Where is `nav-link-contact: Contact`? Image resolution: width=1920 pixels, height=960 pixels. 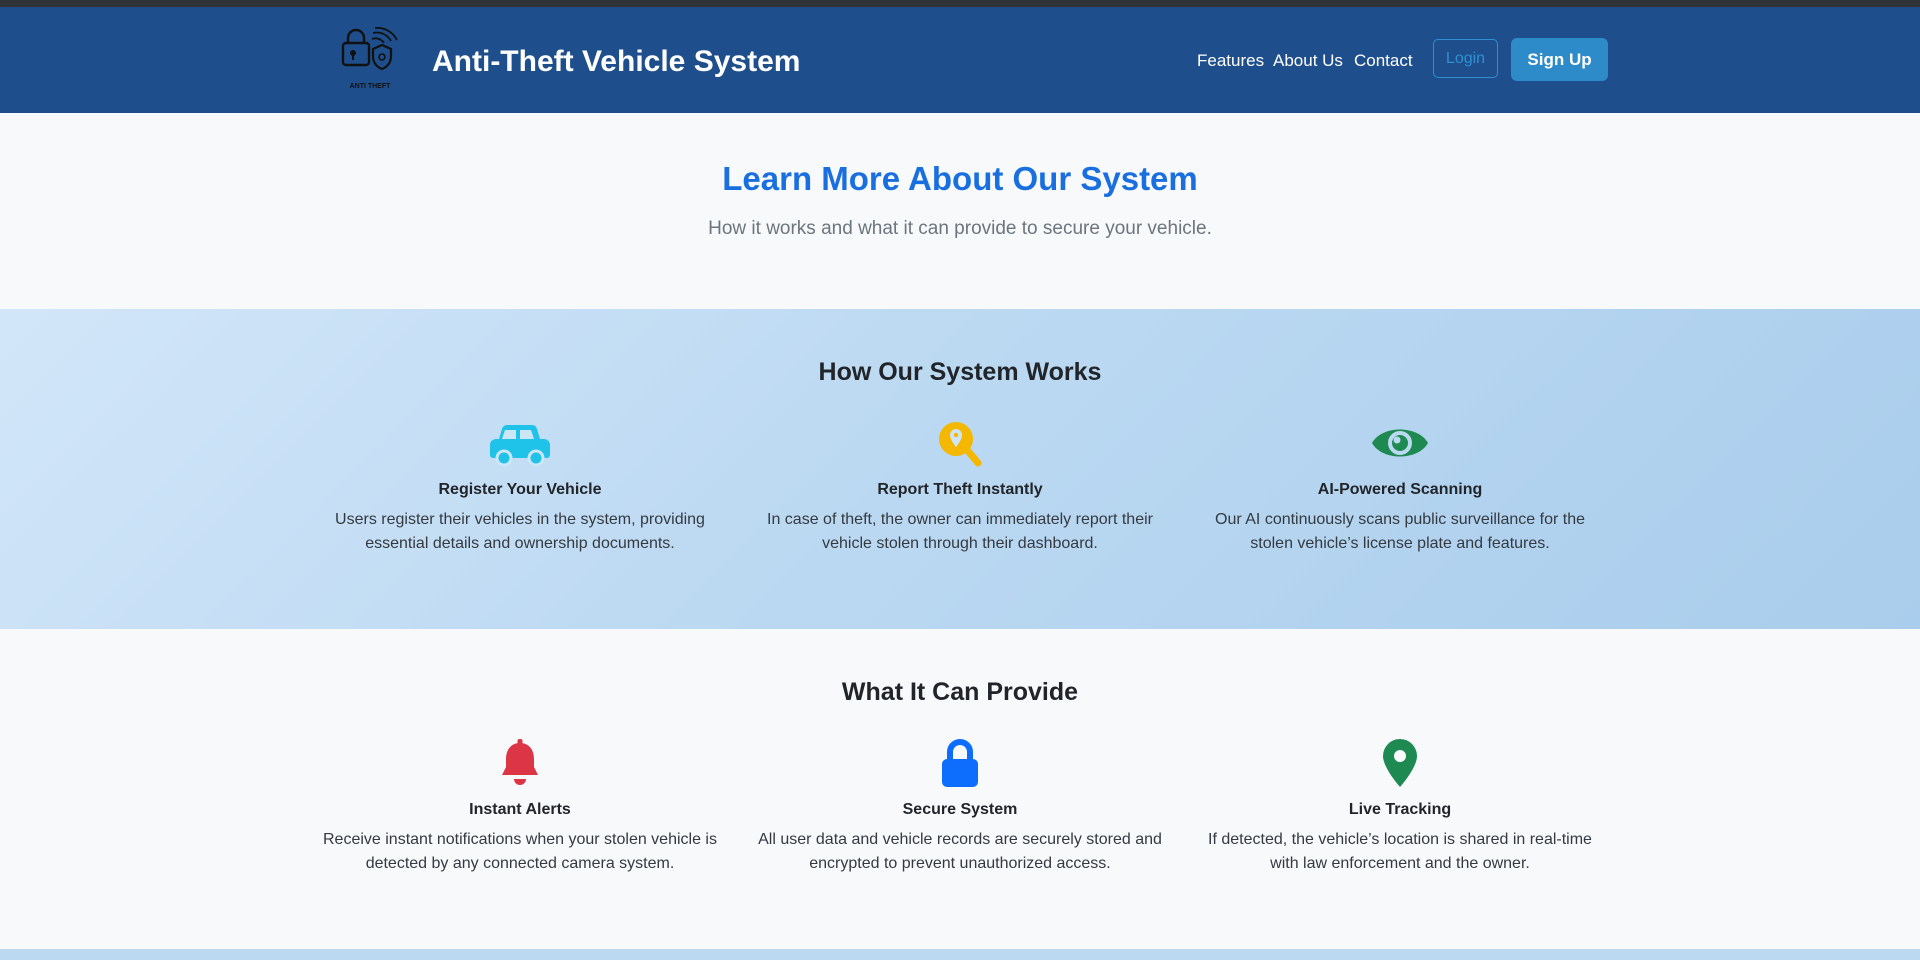
nav-link-contact: Contact is located at coordinates (1383, 61).